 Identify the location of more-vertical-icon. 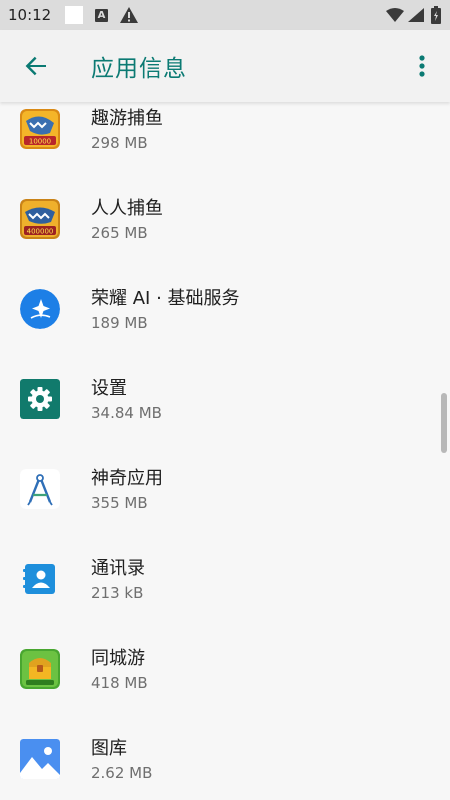
(422, 66).